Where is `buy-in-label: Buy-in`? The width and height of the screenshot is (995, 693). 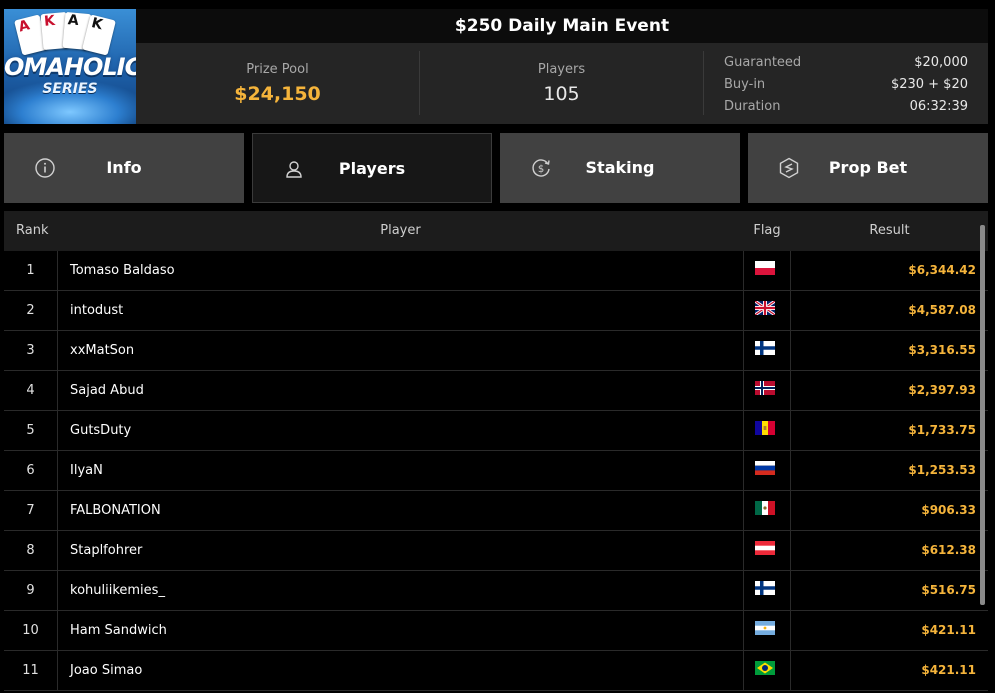 buy-in-label: Buy-in is located at coordinates (745, 84).